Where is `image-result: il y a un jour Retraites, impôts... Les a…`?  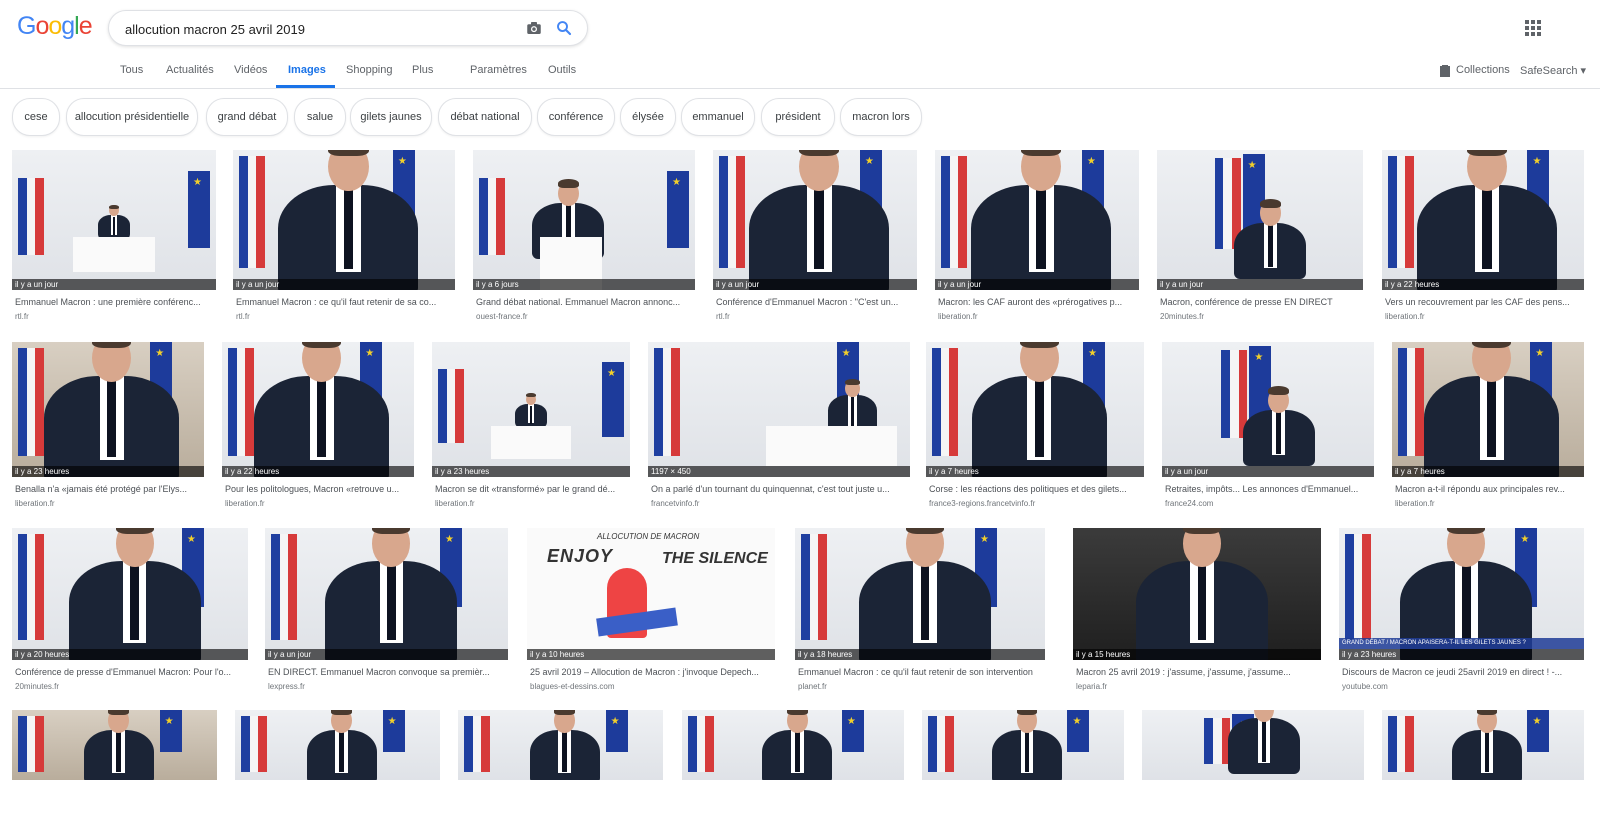 image-result: il y a un jour Retraites, impôts... Les a… is located at coordinates (1268, 432).